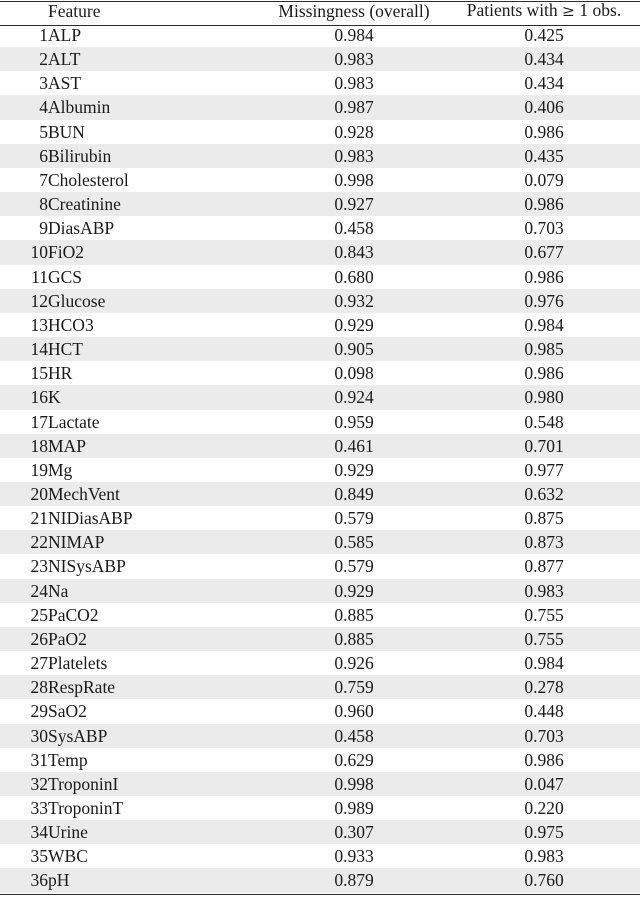 This screenshot has width=640, height=899. I want to click on table-row: 34 Urine 0.307 0.975, so click(320, 832).